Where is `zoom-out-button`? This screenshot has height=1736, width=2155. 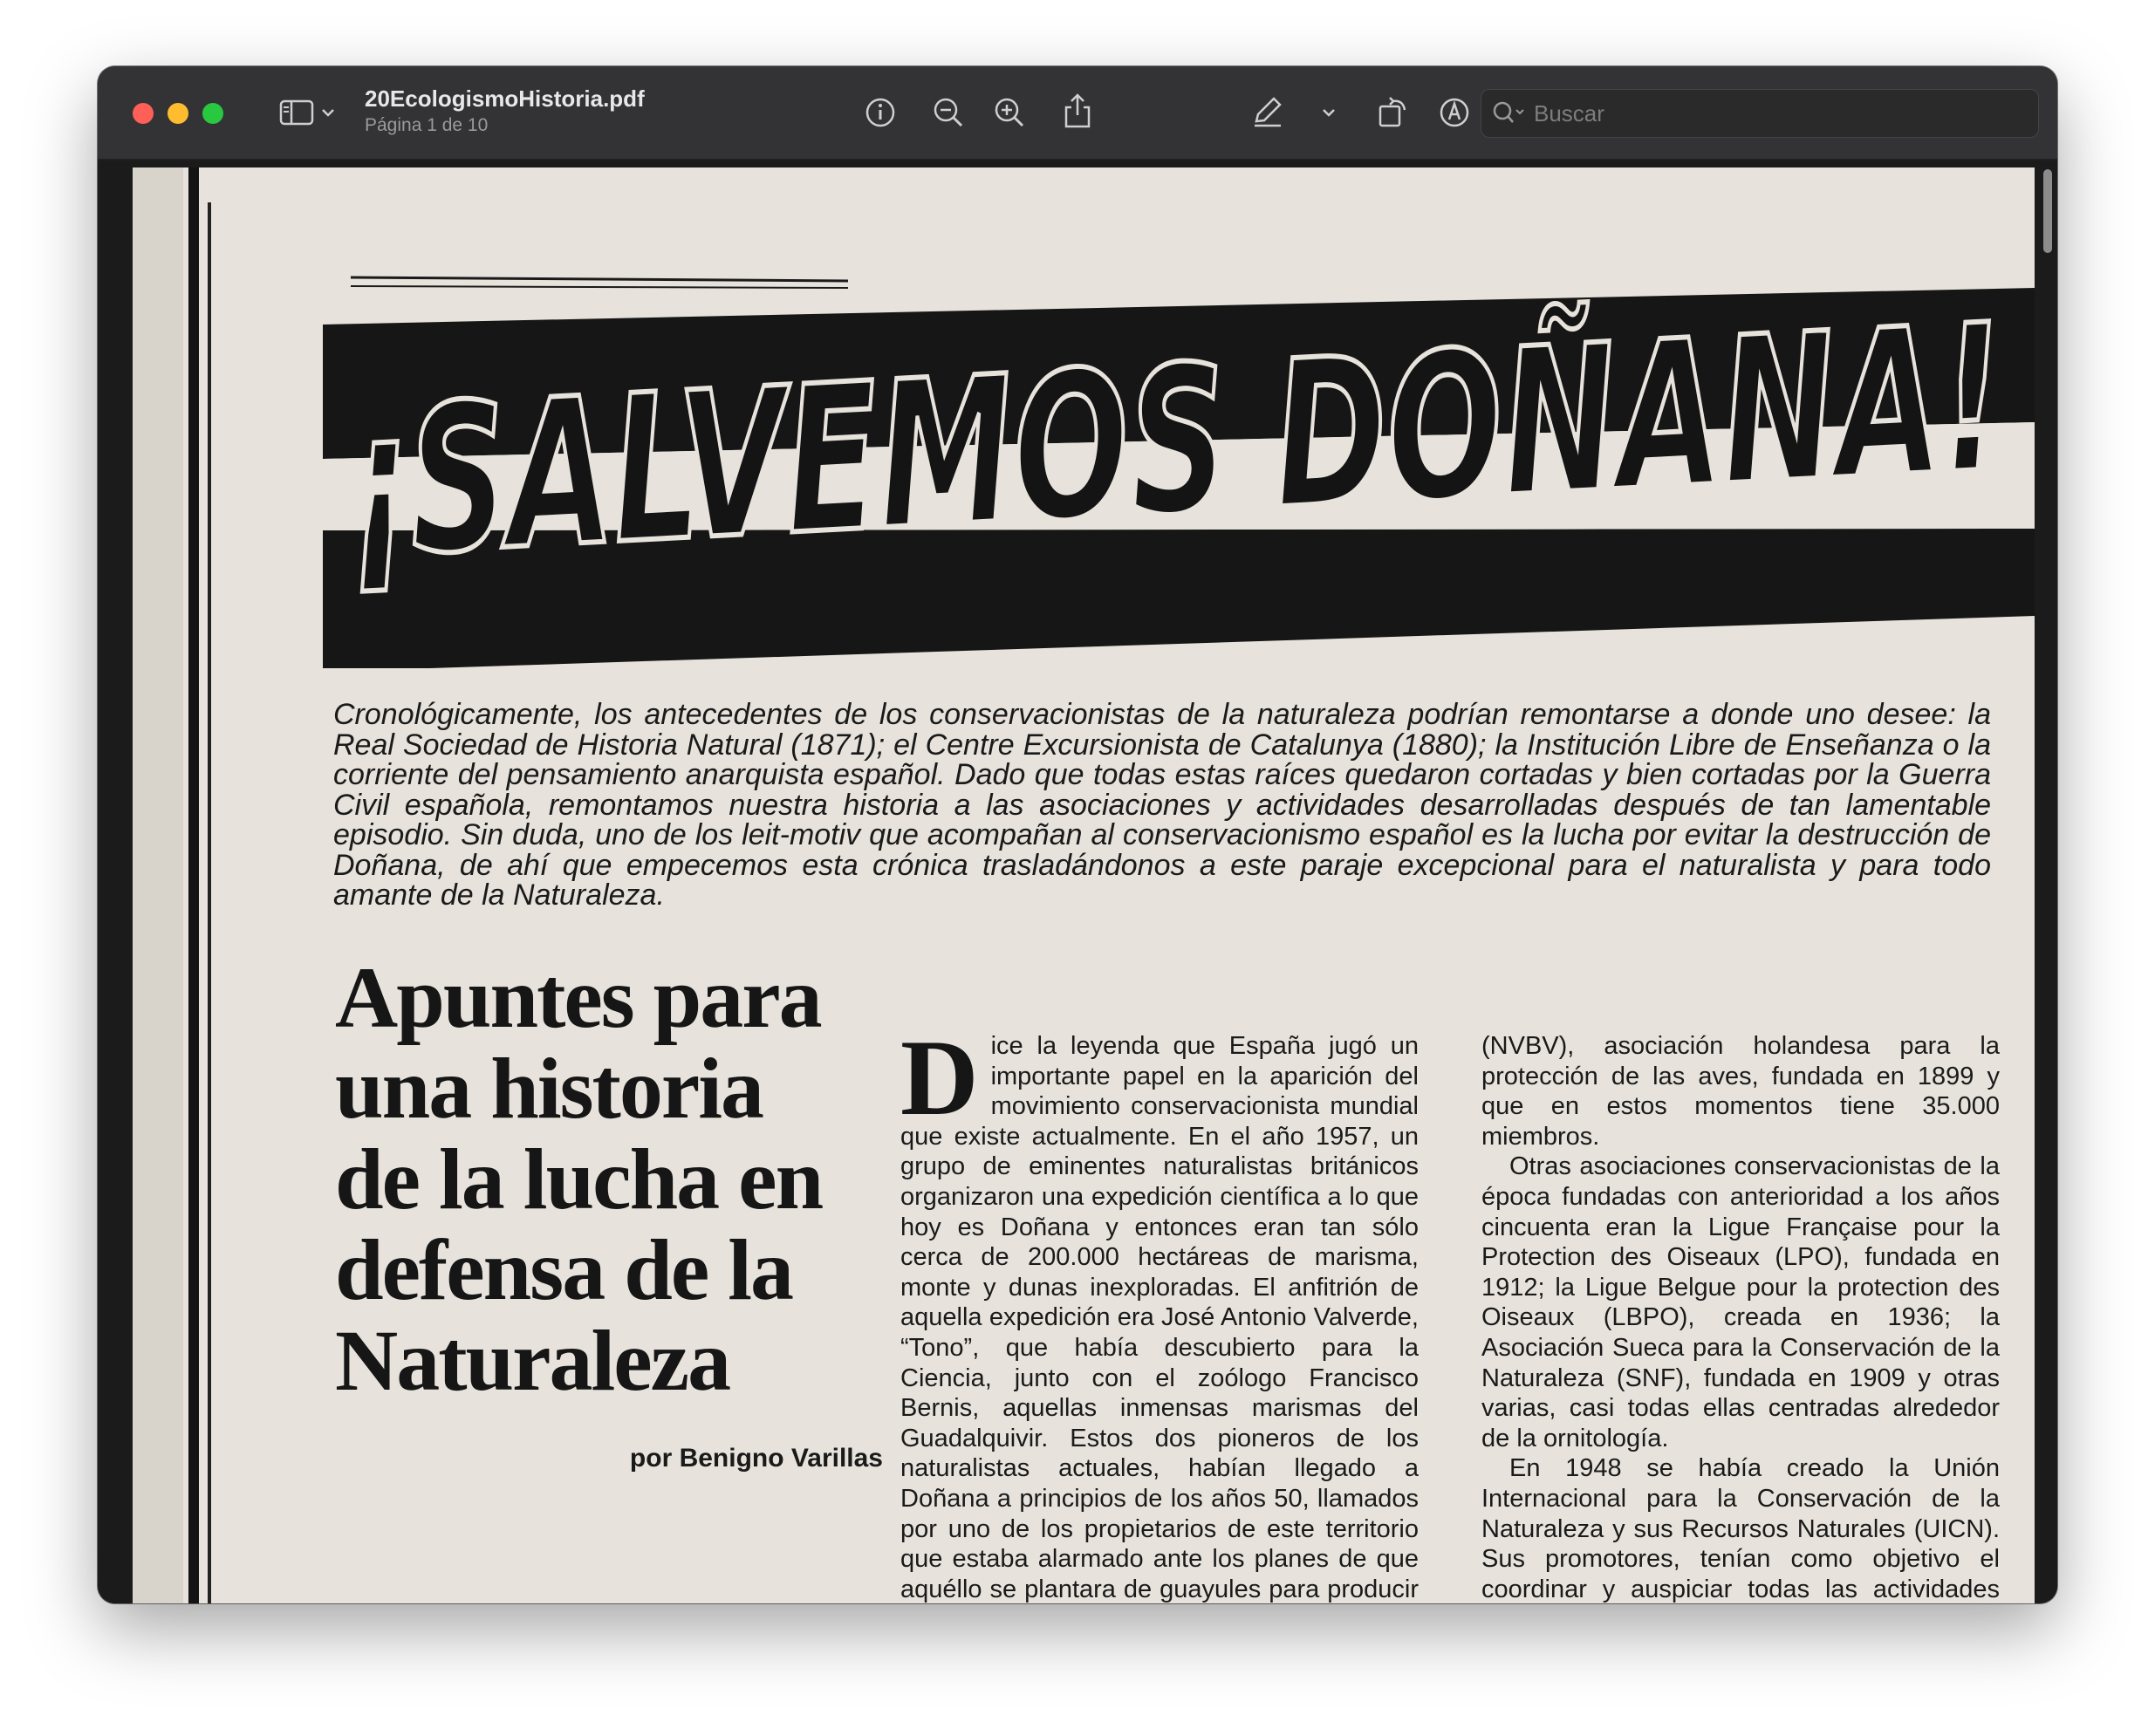
zoom-out-button is located at coordinates (948, 112).